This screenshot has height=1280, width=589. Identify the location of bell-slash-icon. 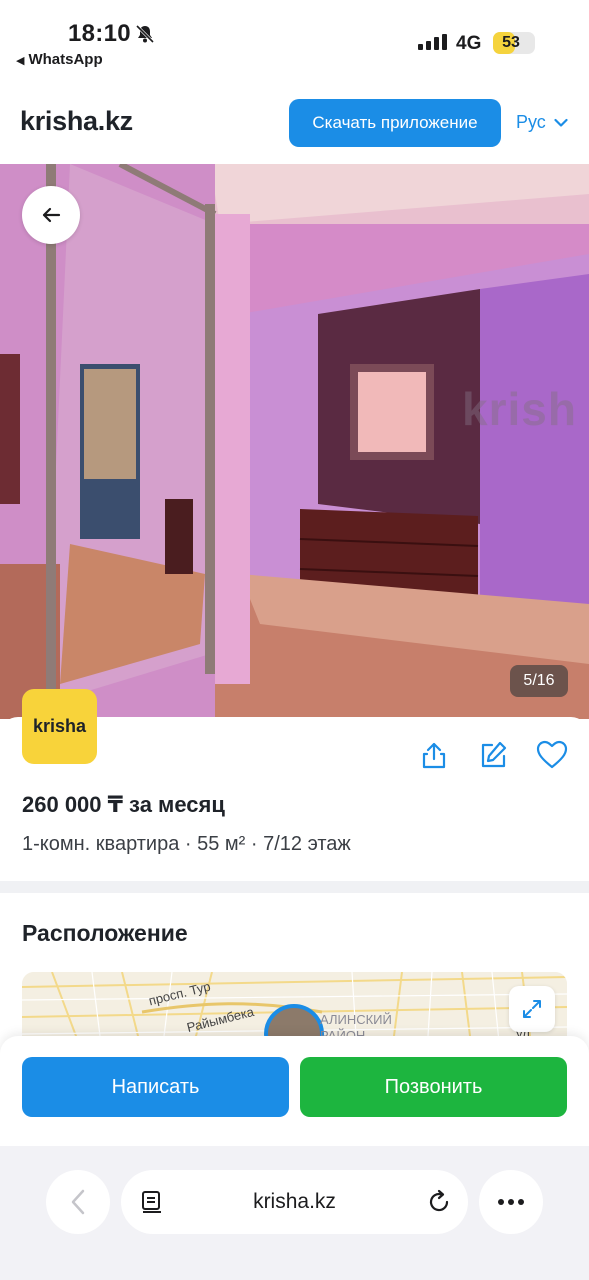
(145, 34).